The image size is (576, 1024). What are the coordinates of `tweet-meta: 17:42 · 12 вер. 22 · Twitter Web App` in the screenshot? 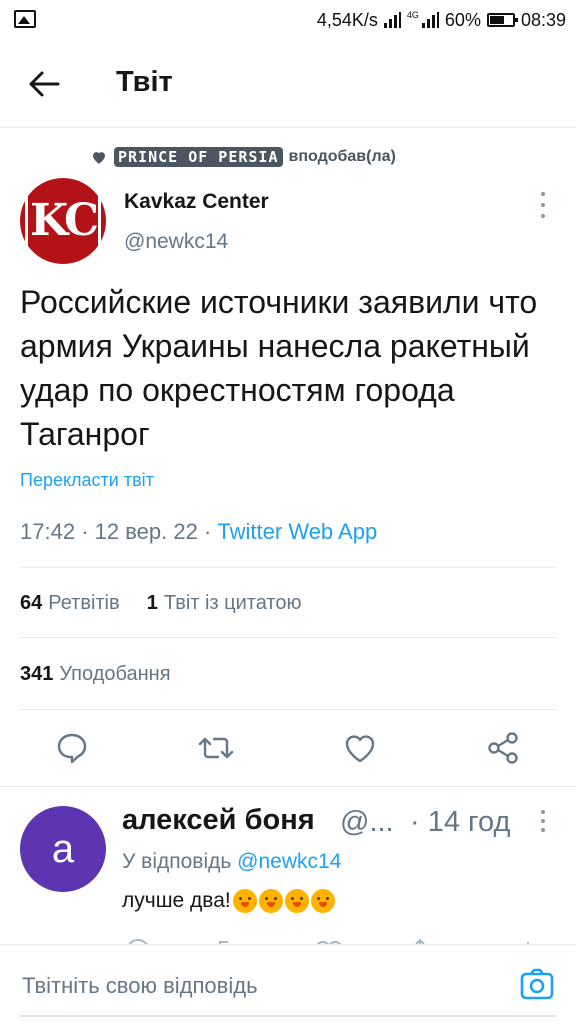 It's located at (198, 532).